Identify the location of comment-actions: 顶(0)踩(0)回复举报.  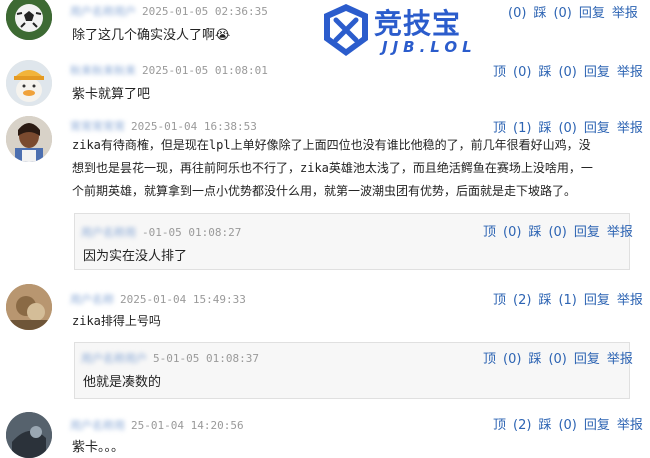
(563, 11).